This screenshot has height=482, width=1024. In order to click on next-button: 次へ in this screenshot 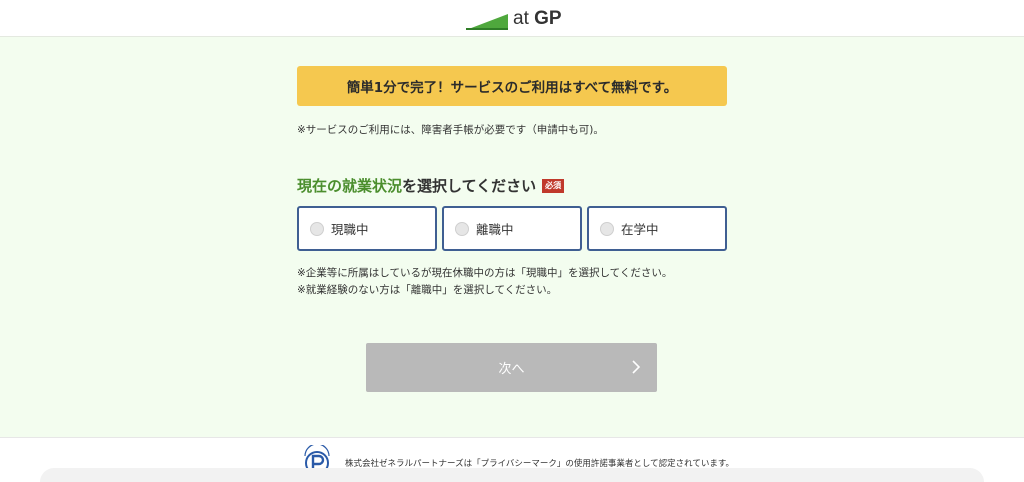, I will do `click(511, 367)`.